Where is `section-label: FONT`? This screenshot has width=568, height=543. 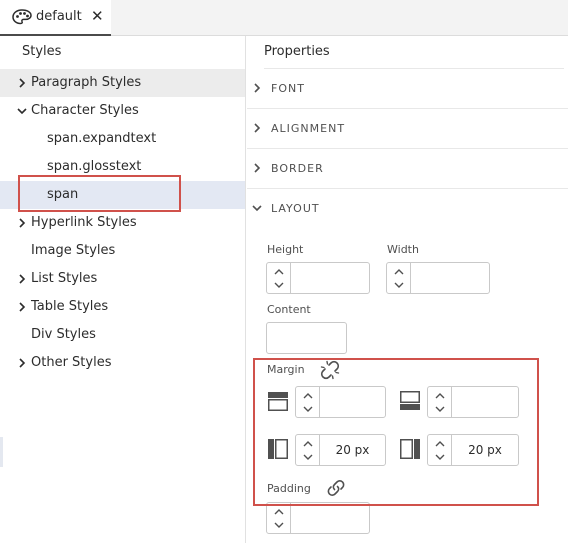
section-label: FONT is located at coordinates (288, 88).